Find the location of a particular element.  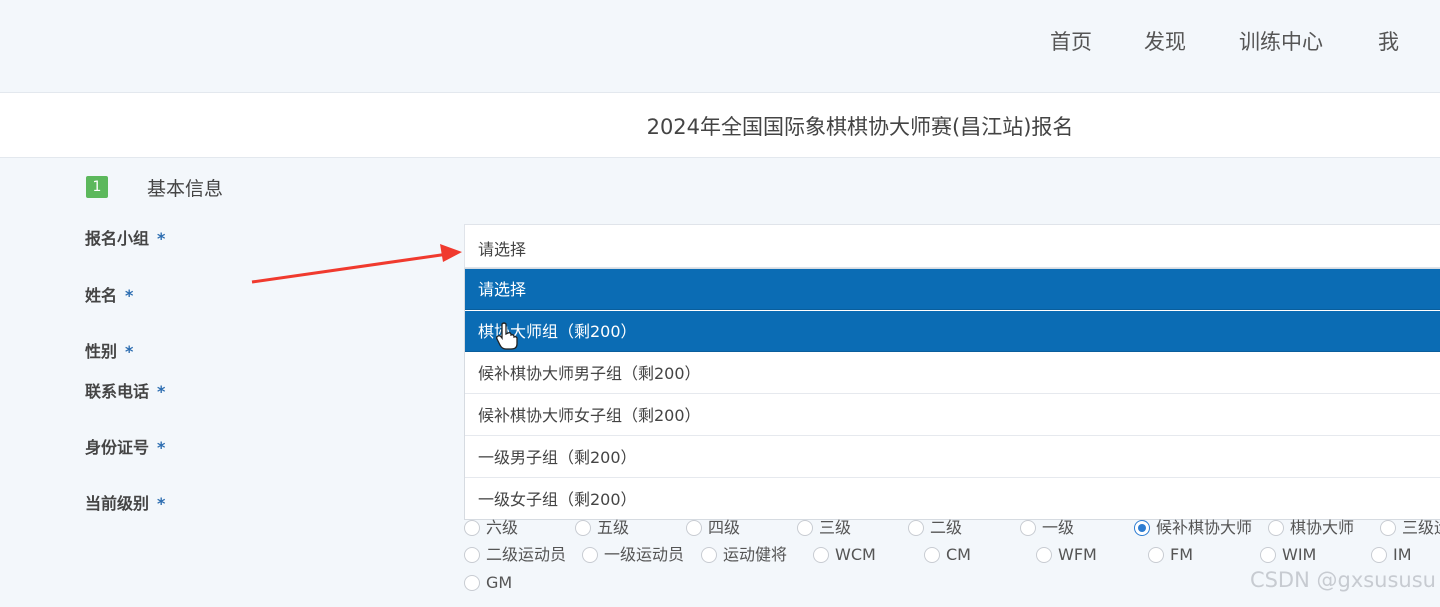

dropdown-option: 候补棋协大师女子组（剩200） is located at coordinates (952, 415).